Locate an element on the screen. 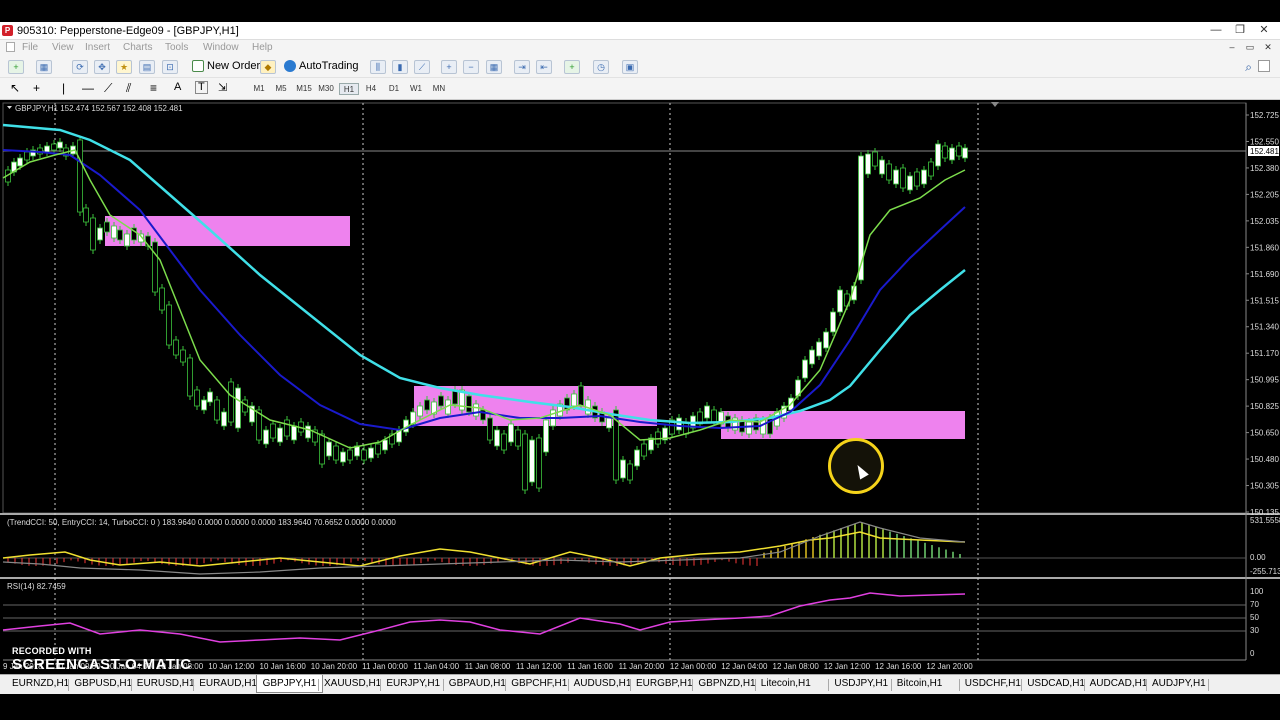 The width and height of the screenshot is (1280, 720). symbol-tab: GBPAUD,H1 is located at coordinates (477, 683).